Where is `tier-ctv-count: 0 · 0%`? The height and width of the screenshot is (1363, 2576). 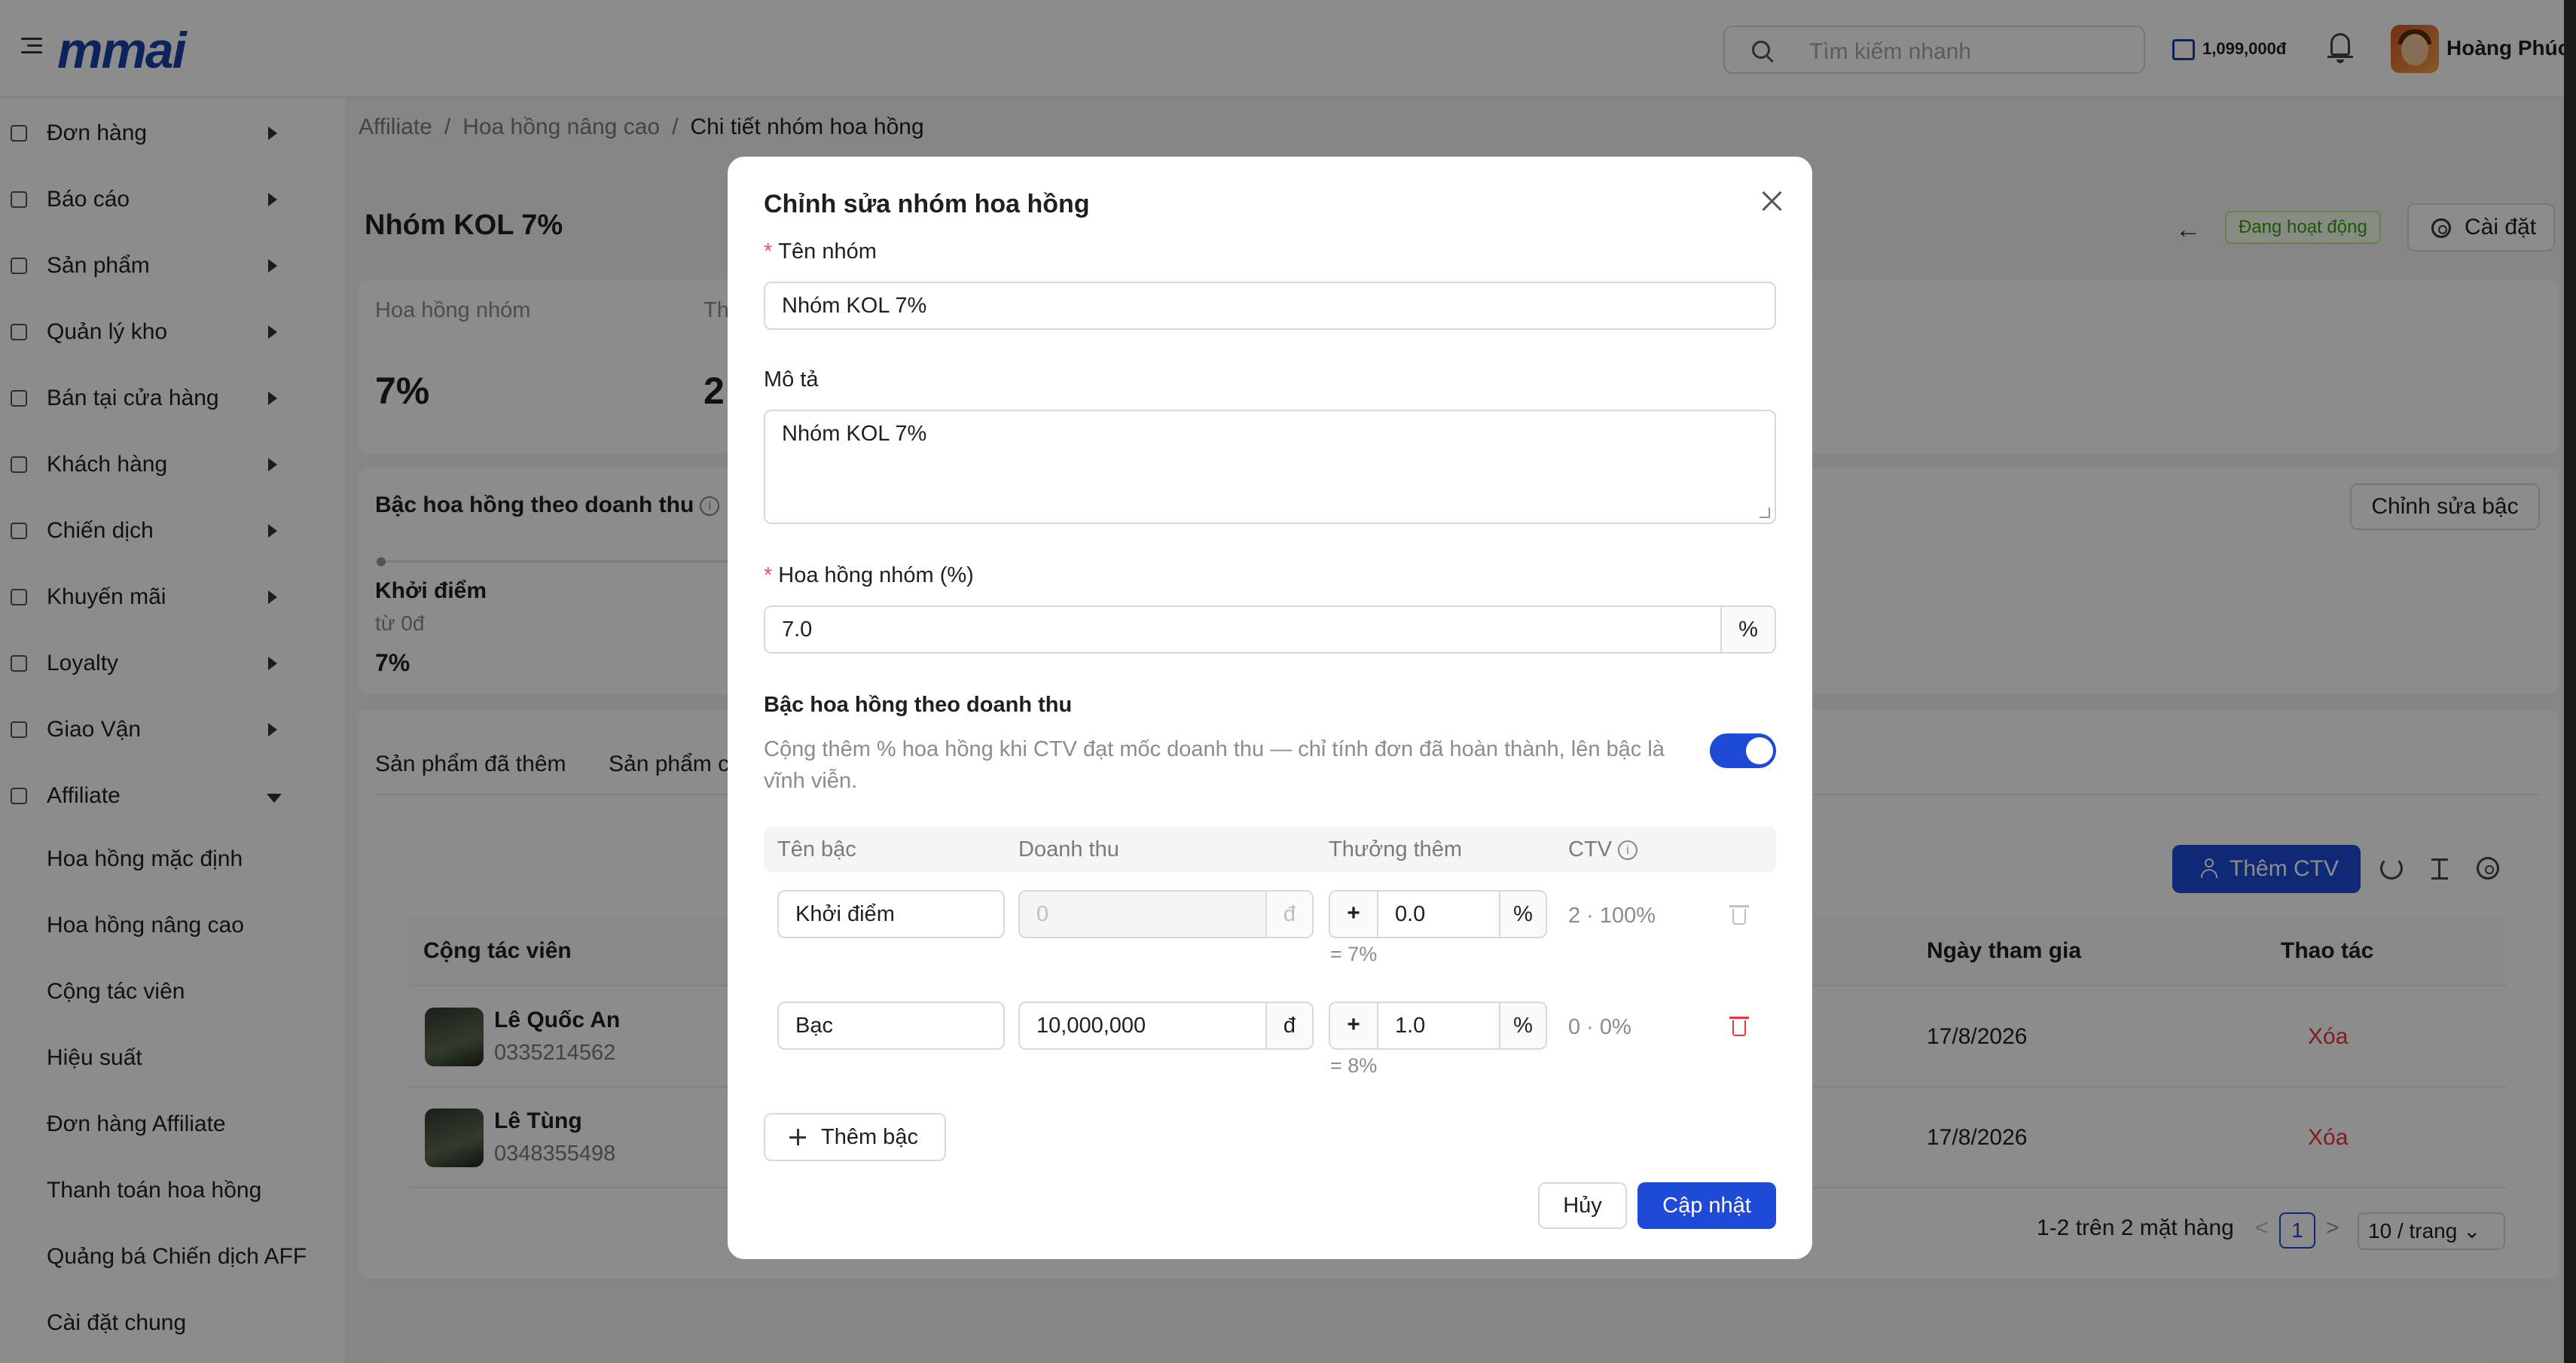 tier-ctv-count: 0 · 0% is located at coordinates (1600, 1027).